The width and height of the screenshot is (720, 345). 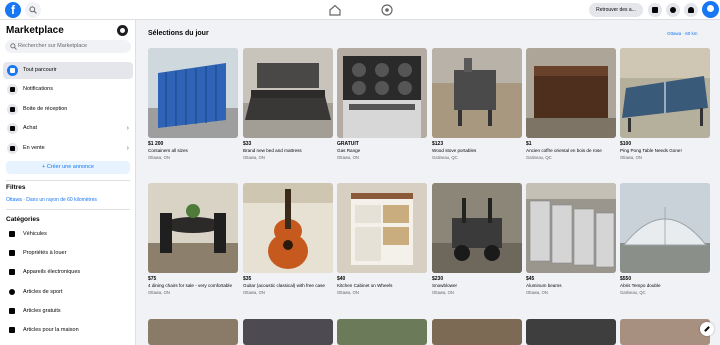 I want to click on category-vehicles: Véhicules, so click(x=68, y=234).